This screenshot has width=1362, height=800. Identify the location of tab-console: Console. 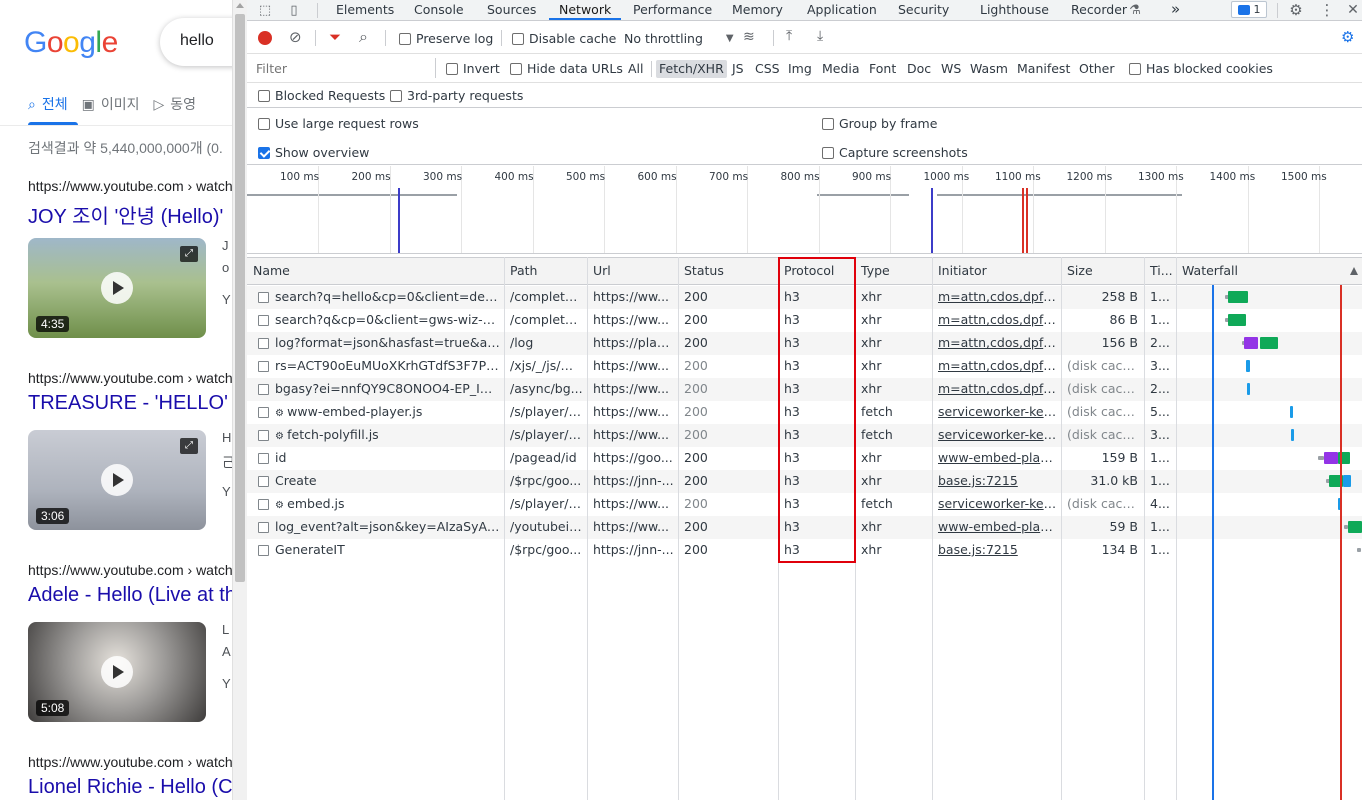
(439, 10).